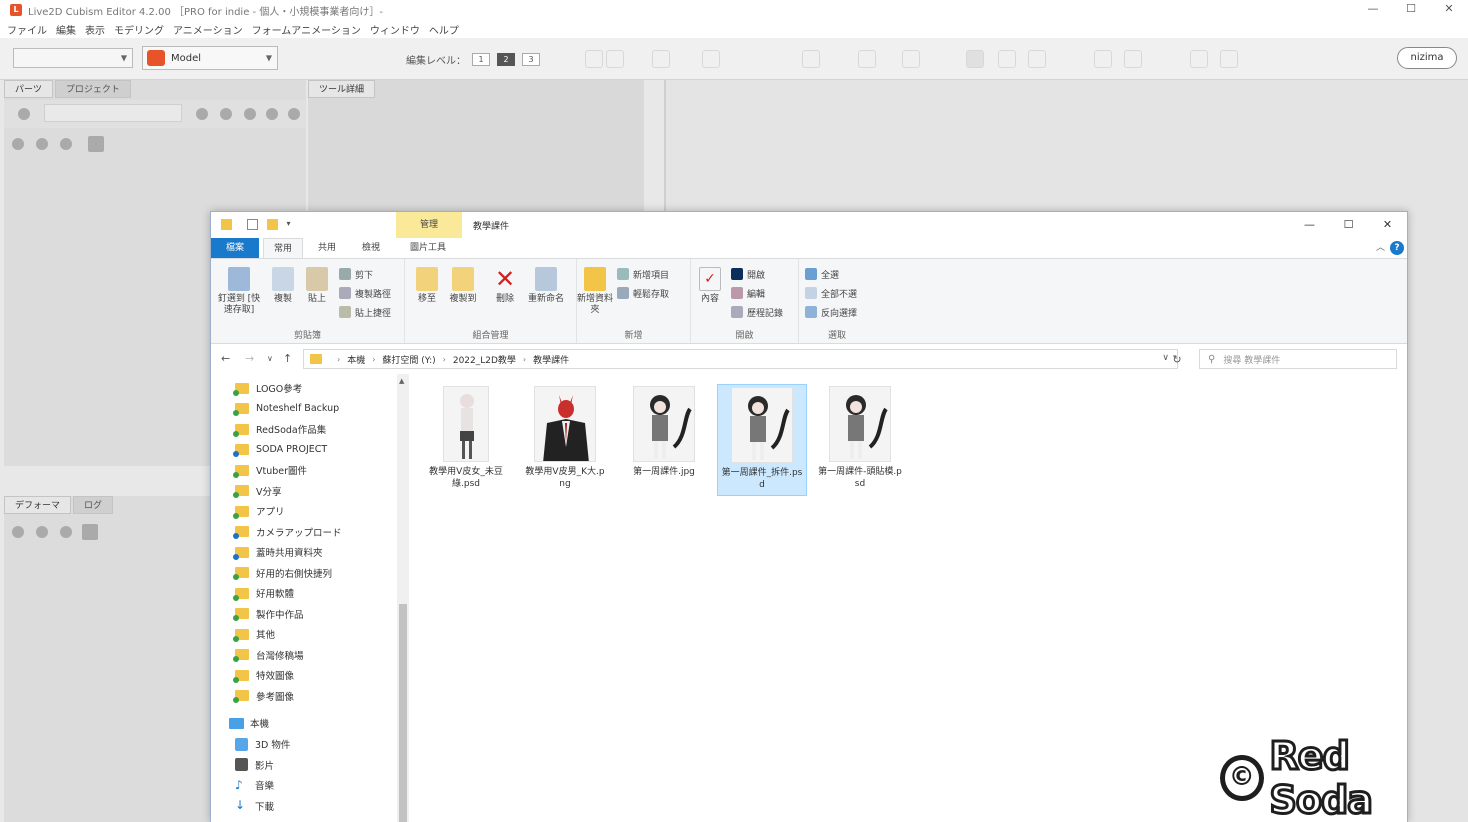  What do you see at coordinates (262, 744) in the screenshot?
I see `nav-item-3d-objects: 3D 物件` at bounding box center [262, 744].